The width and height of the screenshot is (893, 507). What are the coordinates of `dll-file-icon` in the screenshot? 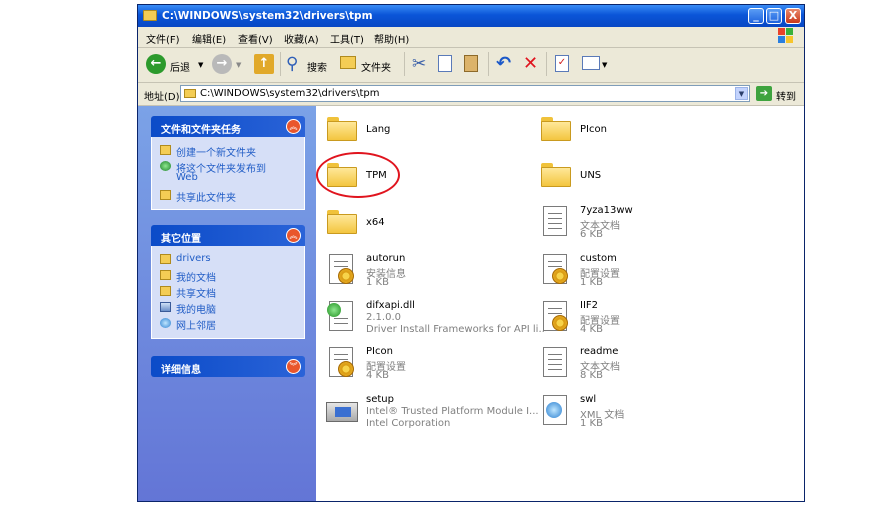 It's located at (342, 317).